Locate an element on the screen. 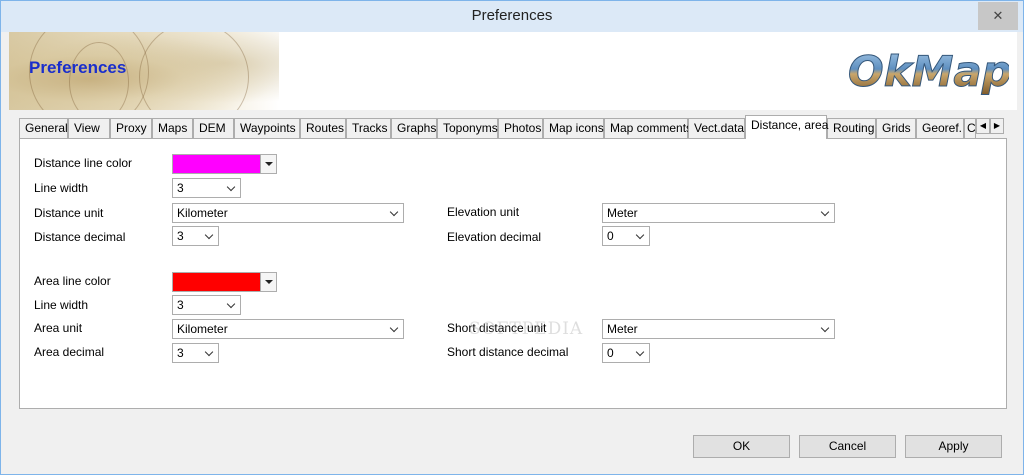 Image resolution: width=1024 pixels, height=475 pixels. tab-tracks: Tracks is located at coordinates (368, 128).